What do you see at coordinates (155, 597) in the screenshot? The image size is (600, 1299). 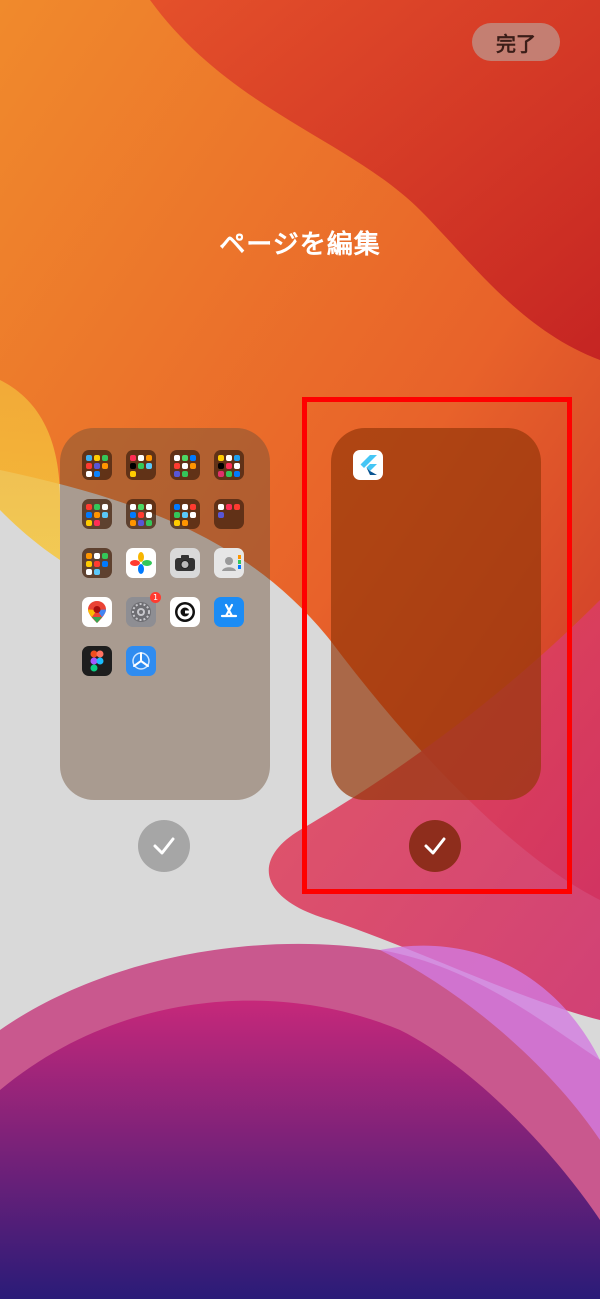 I see `notification-badge: 1` at bounding box center [155, 597].